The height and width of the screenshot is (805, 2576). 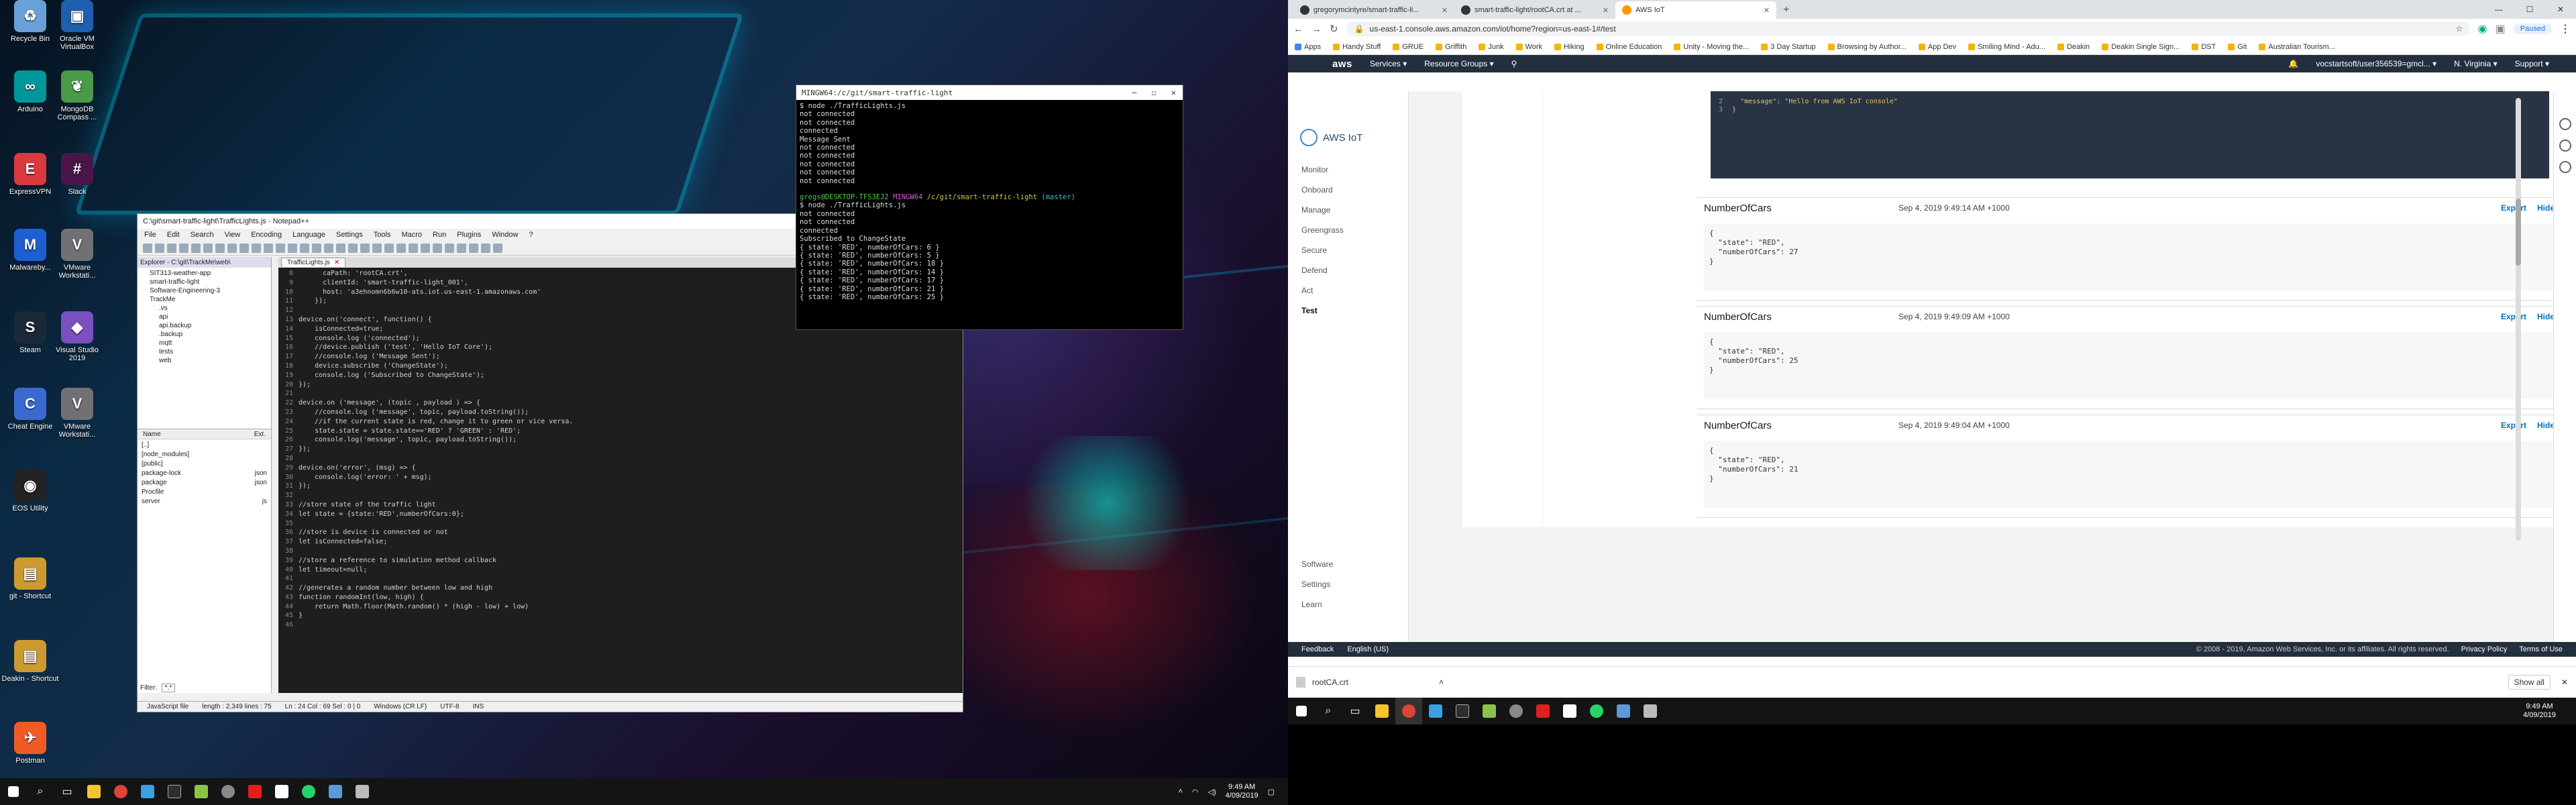 I want to click on bookmark-item: Work, so click(x=1528, y=47).